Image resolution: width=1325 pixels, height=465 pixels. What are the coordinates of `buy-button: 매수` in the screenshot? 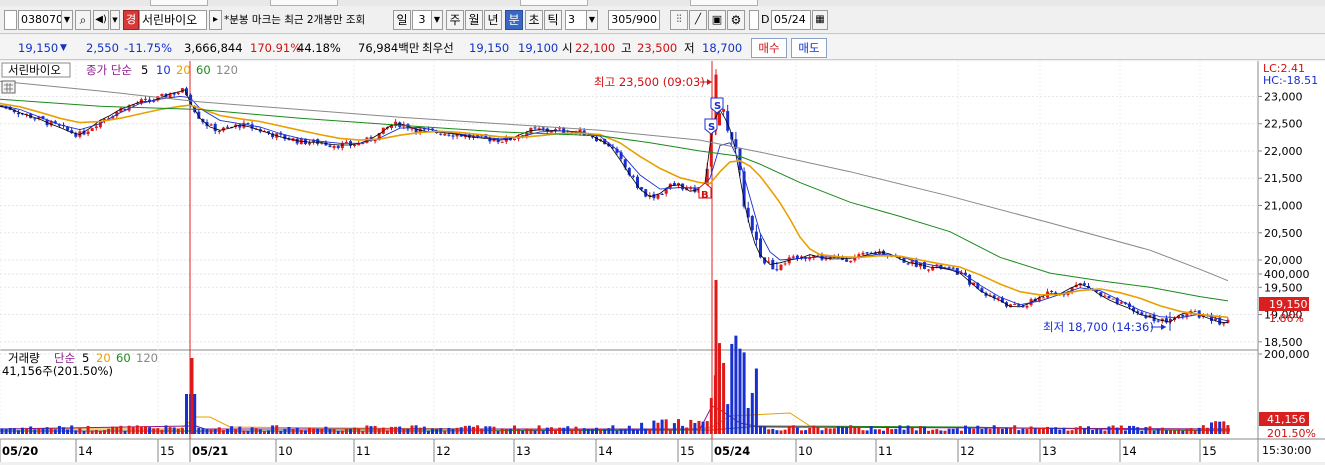 It's located at (769, 48).